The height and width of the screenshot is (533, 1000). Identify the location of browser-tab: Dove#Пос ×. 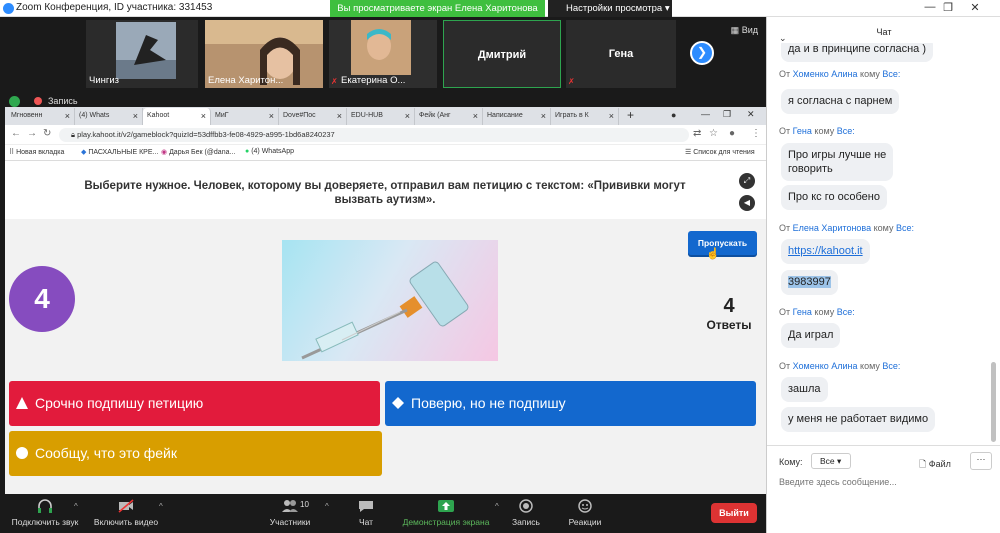
(313, 116).